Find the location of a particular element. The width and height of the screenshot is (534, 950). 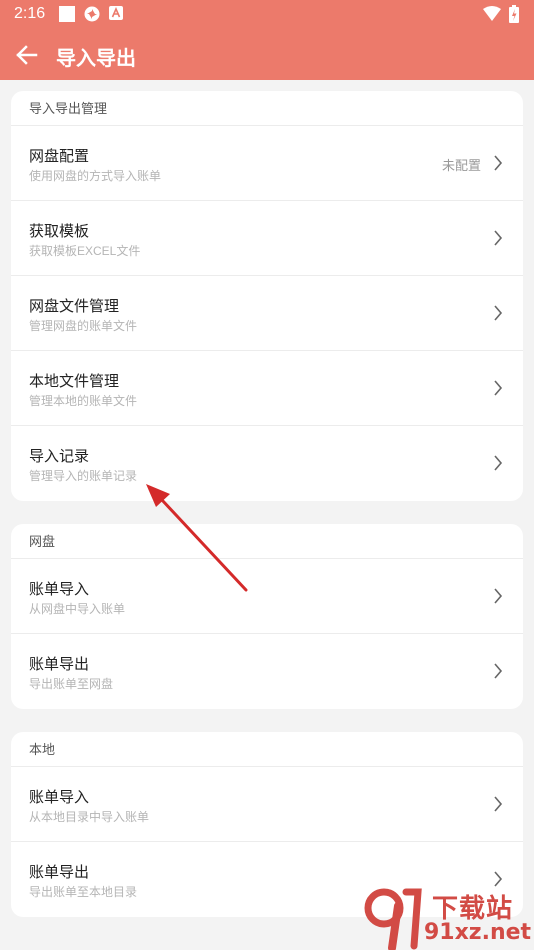

list-item-title: 获取模板 is located at coordinates (59, 231).